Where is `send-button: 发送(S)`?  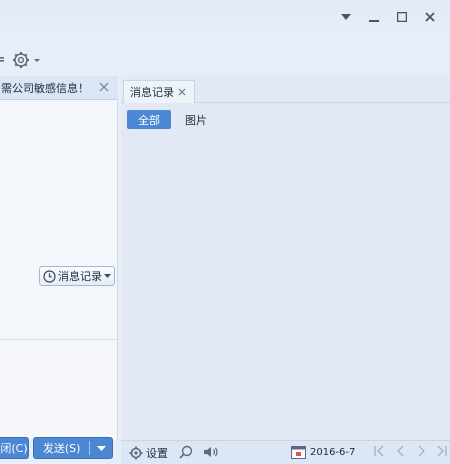
send-button: 发送(S) is located at coordinates (73, 448).